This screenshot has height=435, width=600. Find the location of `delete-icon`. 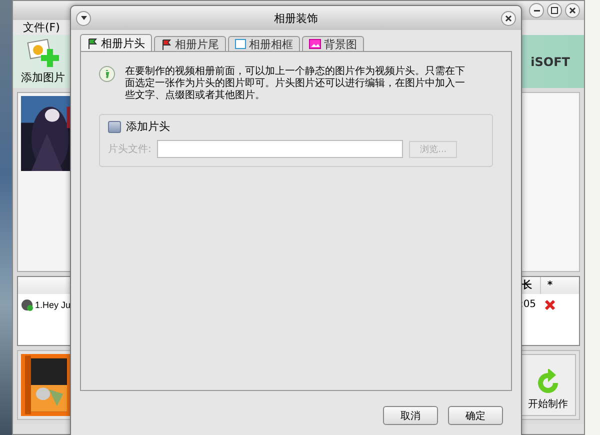

delete-icon is located at coordinates (550, 305).